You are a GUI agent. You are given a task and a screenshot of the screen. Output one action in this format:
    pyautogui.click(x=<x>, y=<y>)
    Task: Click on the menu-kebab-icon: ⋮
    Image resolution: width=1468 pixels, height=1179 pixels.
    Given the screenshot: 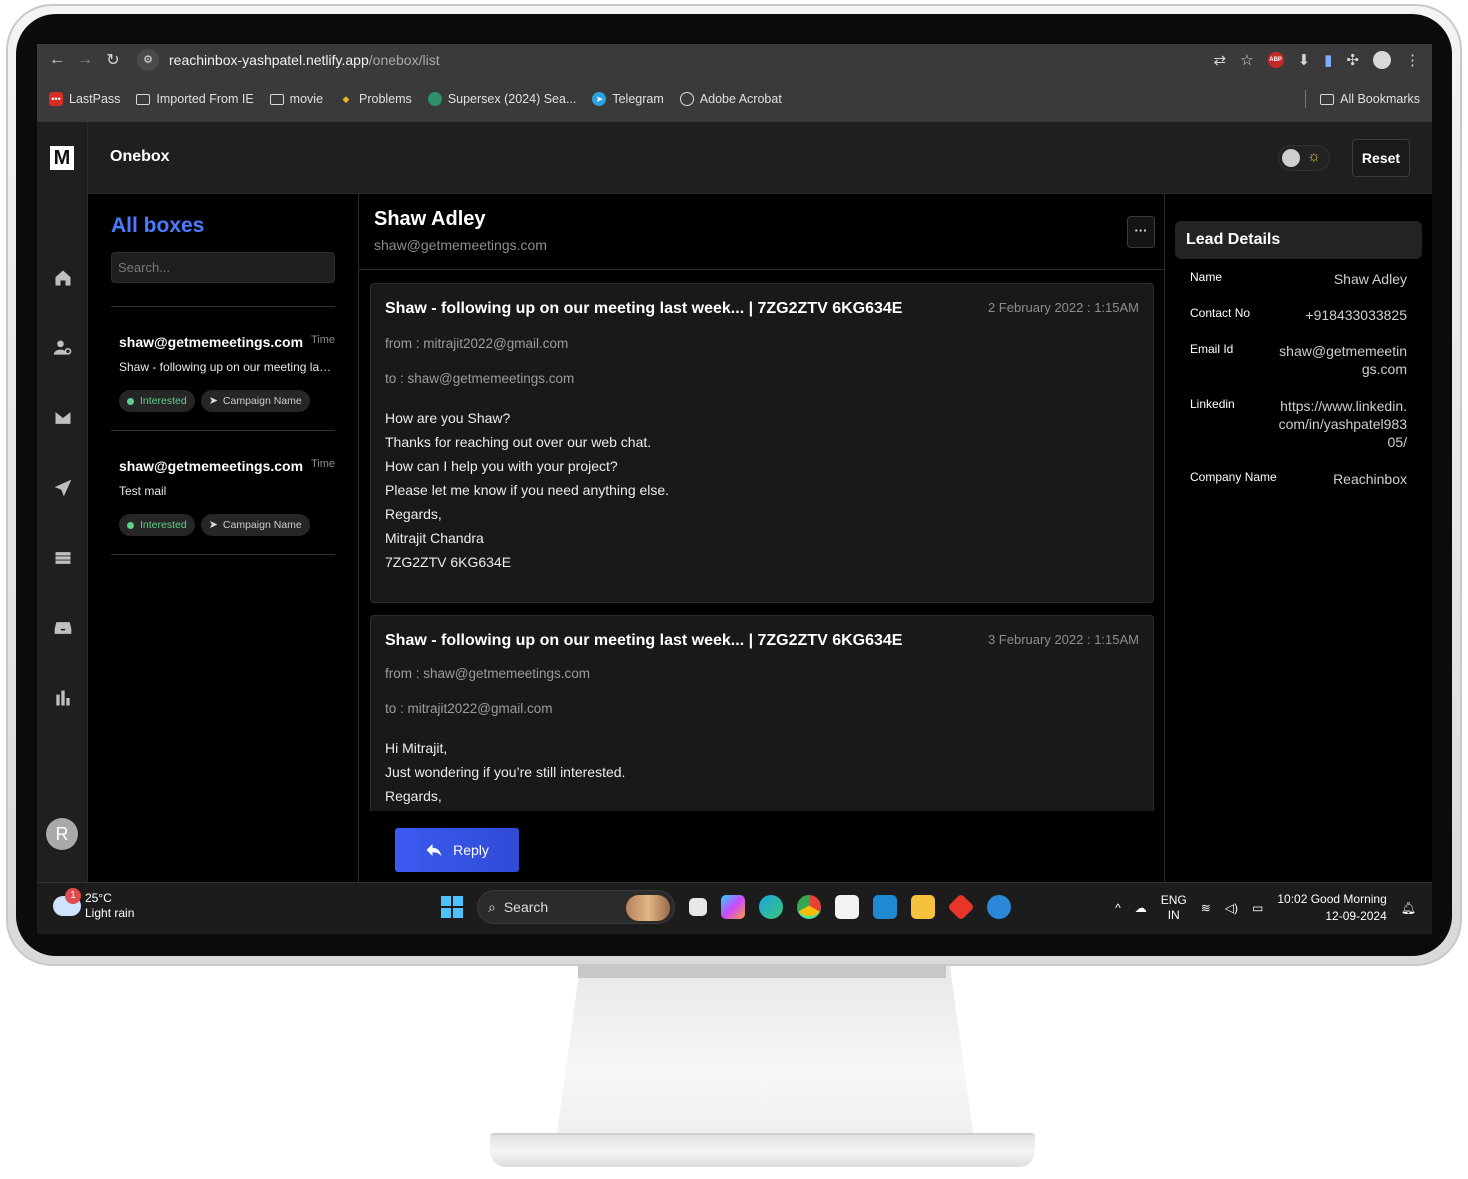 What is the action you would take?
    pyautogui.click(x=1412, y=60)
    